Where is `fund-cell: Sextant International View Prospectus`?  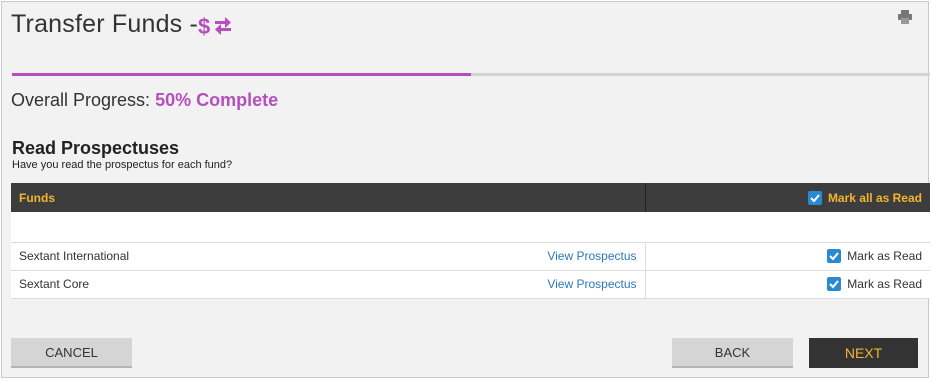 fund-cell: Sextant International View Prospectus is located at coordinates (328, 256).